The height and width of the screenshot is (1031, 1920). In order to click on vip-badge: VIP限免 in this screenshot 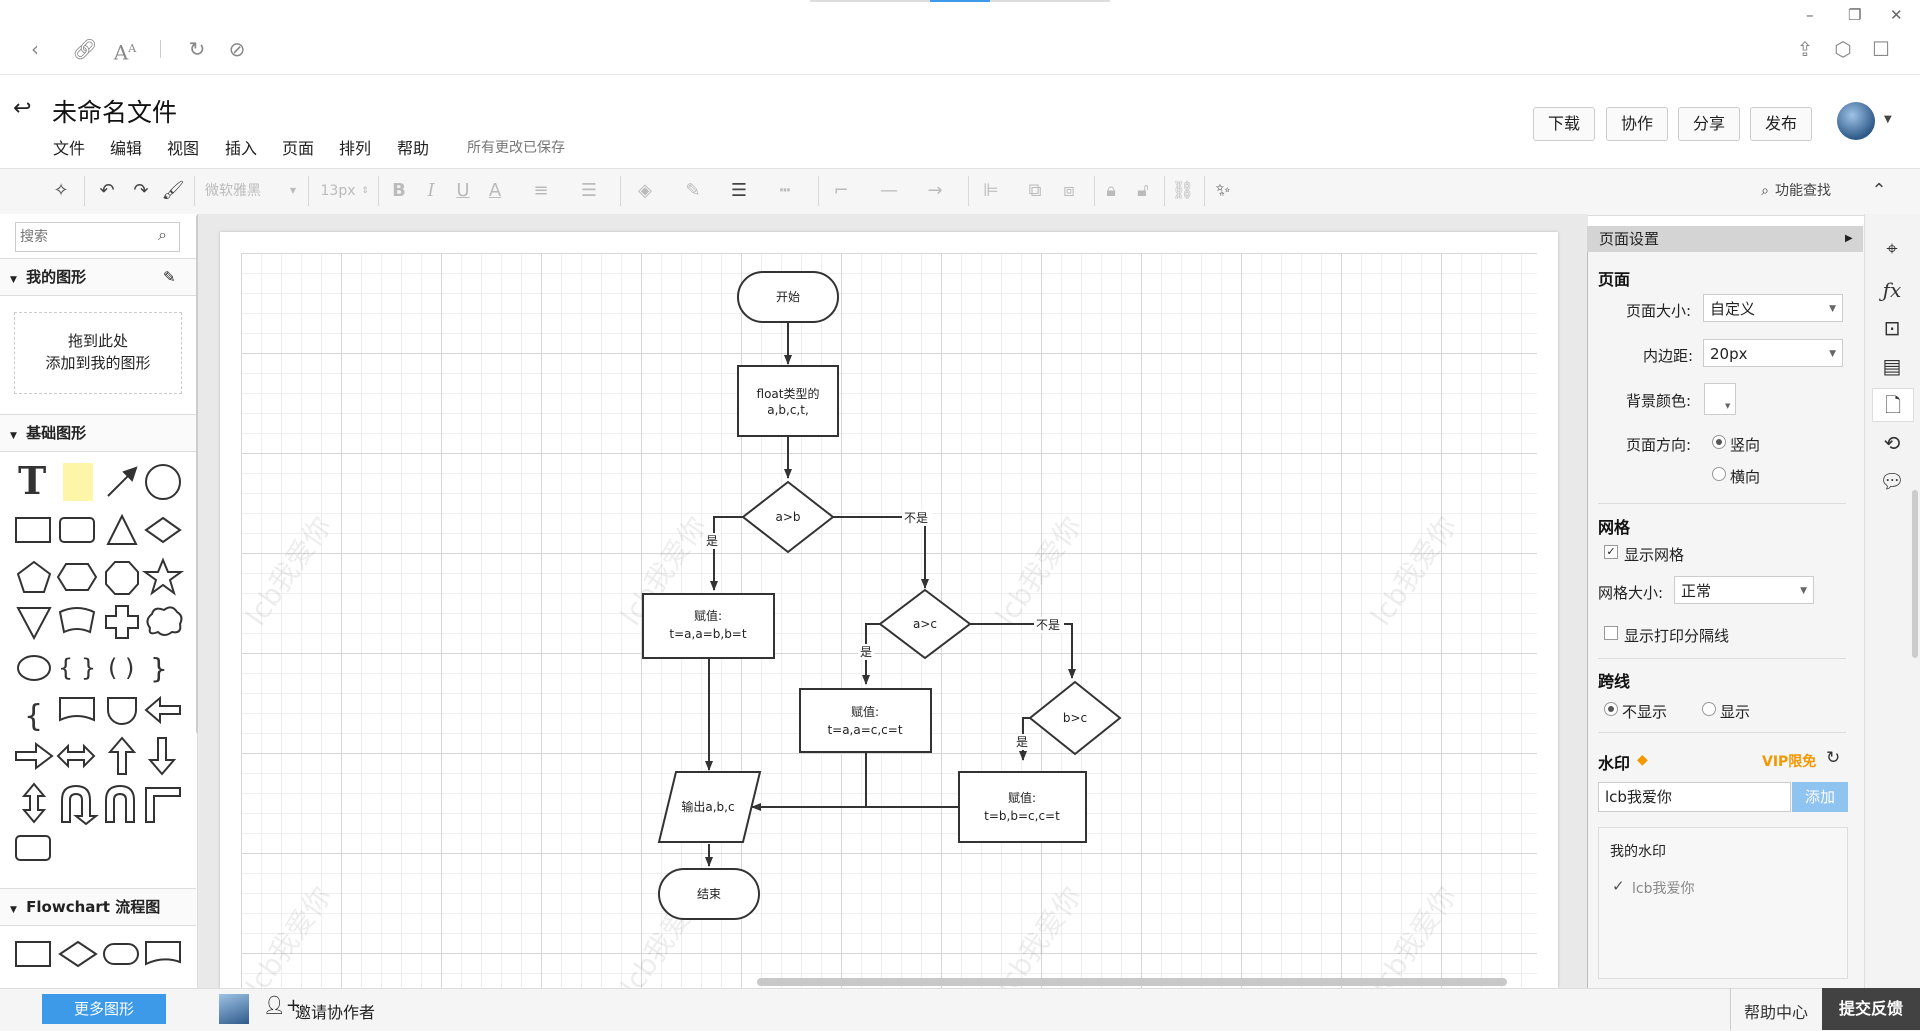, I will do `click(1789, 762)`.